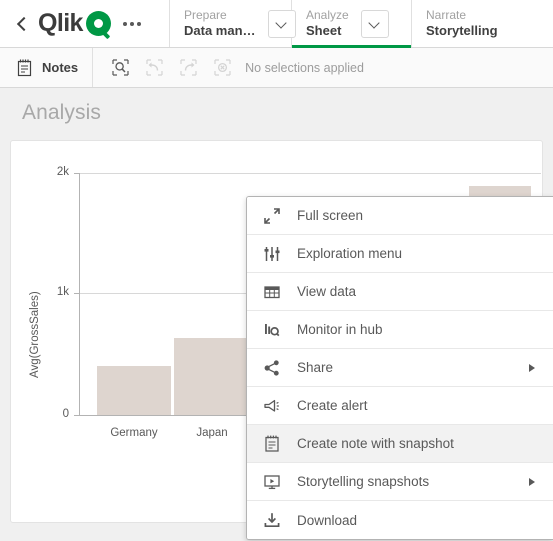 Image resolution: width=553 pixels, height=541 pixels. What do you see at coordinates (61, 112) in the screenshot?
I see `page-title: Analysis` at bounding box center [61, 112].